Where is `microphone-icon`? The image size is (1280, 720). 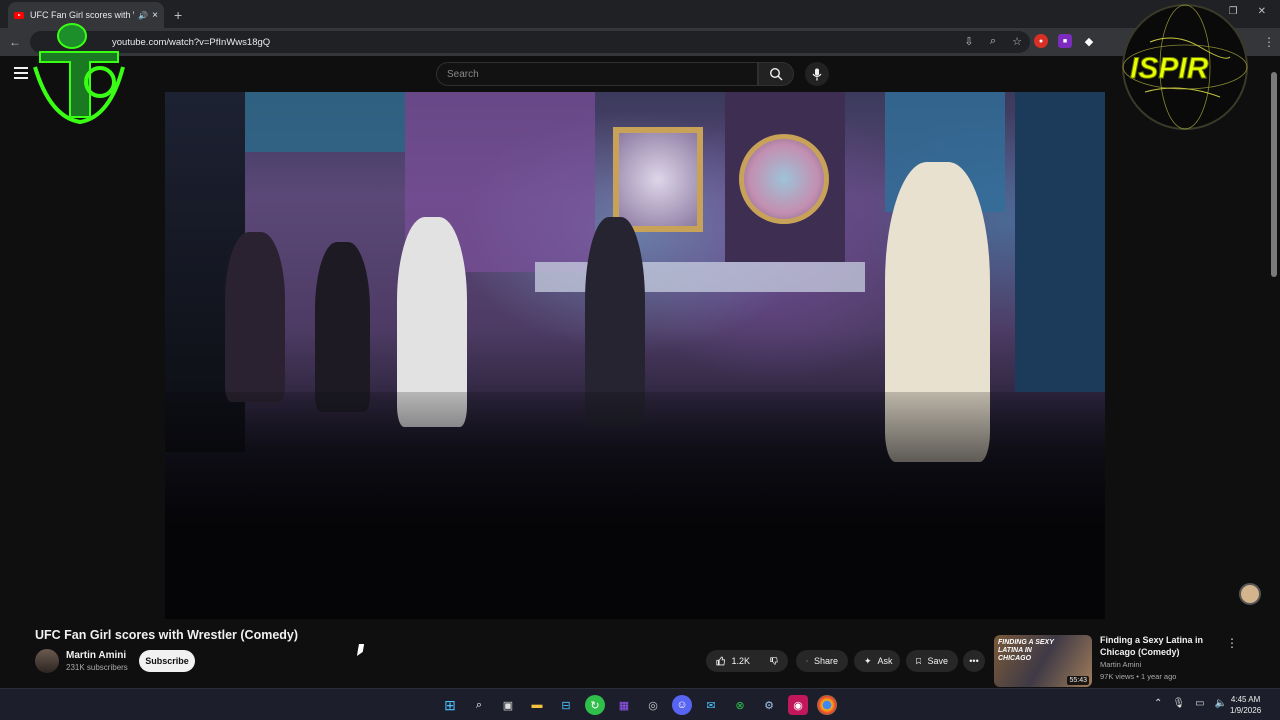
microphone-icon is located at coordinates (817, 74).